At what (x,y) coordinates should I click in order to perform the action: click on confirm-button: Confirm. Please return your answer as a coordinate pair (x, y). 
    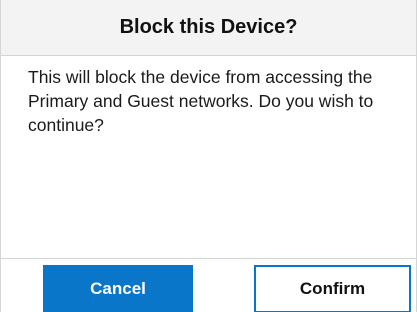
    Looking at the image, I should click on (332, 288).